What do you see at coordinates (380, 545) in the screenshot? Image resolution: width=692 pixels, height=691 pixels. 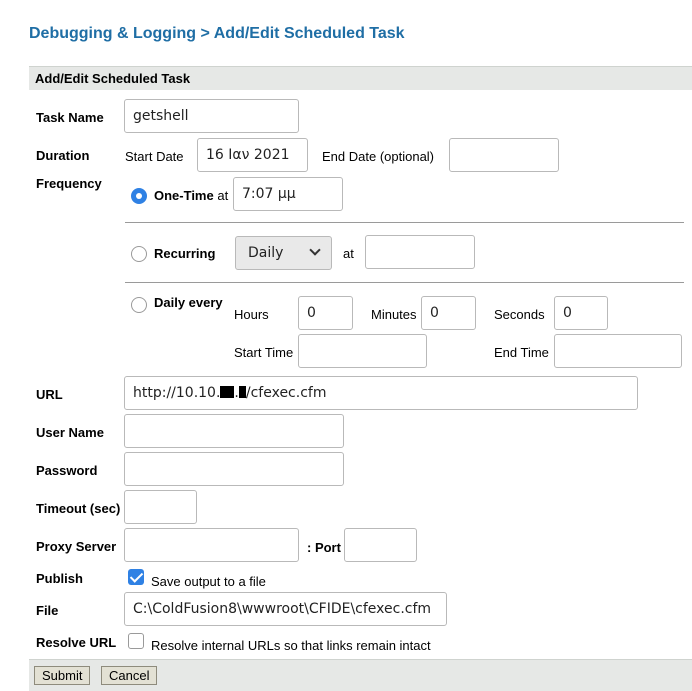 I see `port-input` at bounding box center [380, 545].